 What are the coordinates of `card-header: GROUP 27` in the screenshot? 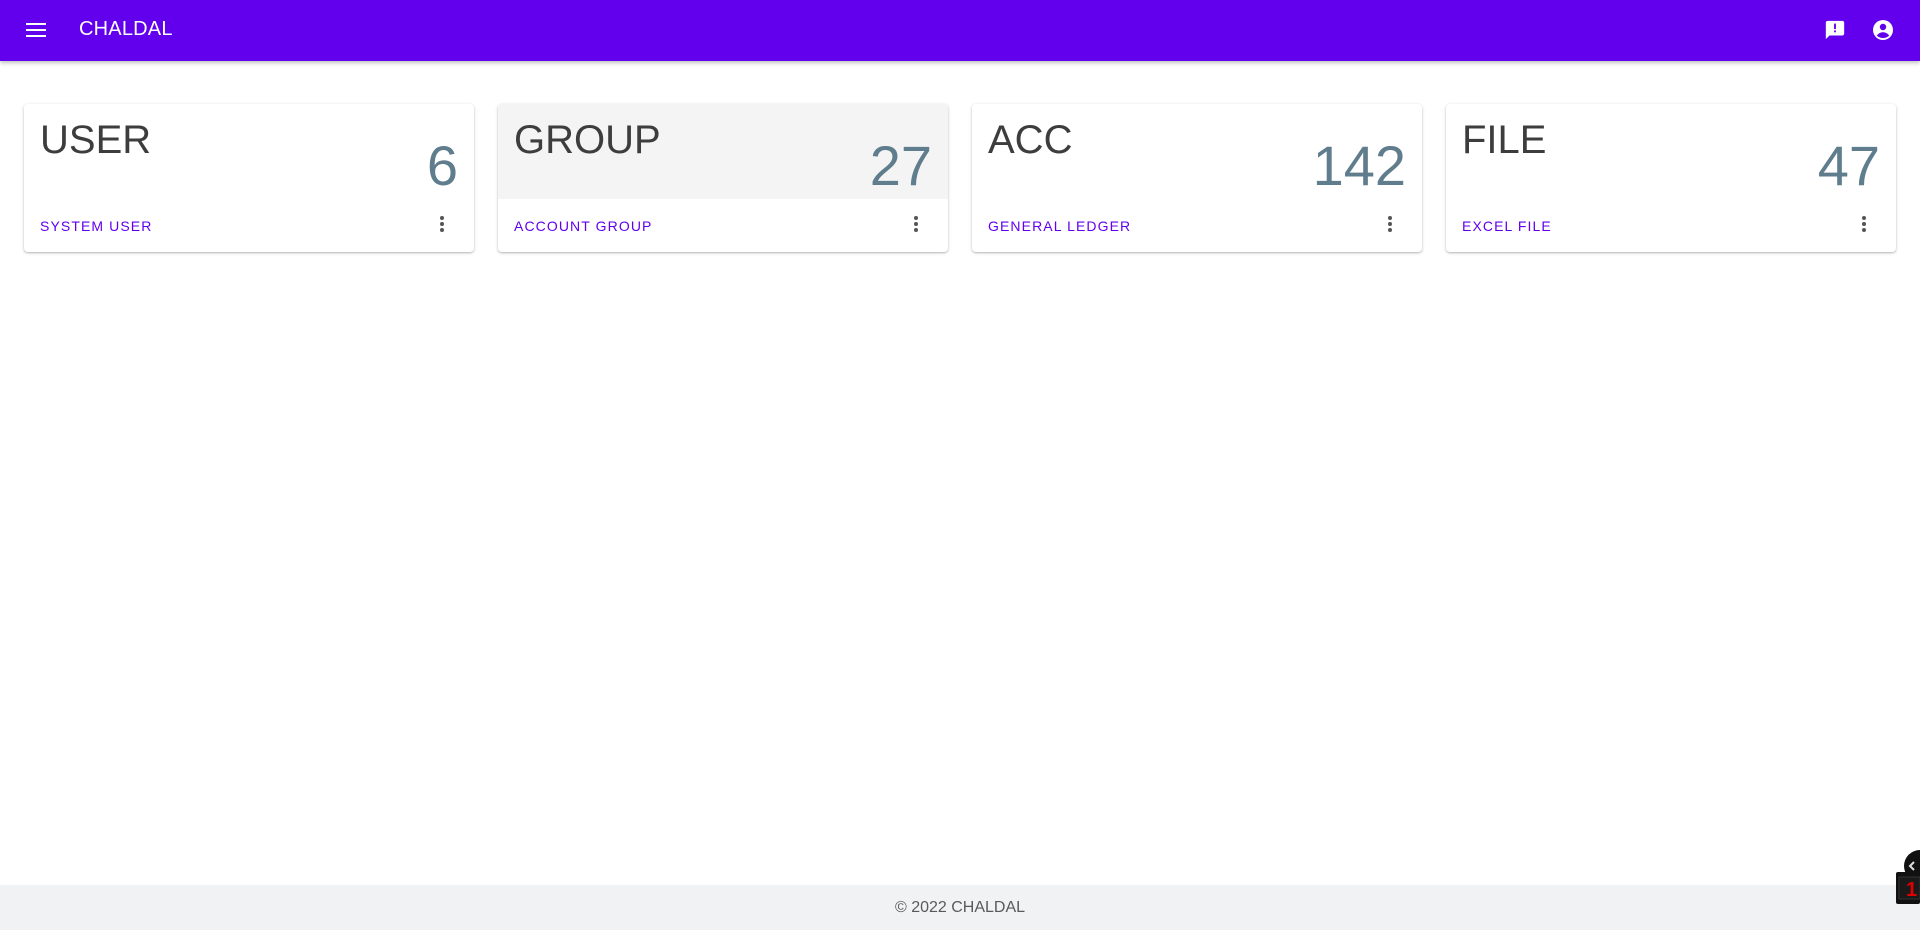 It's located at (723, 151).